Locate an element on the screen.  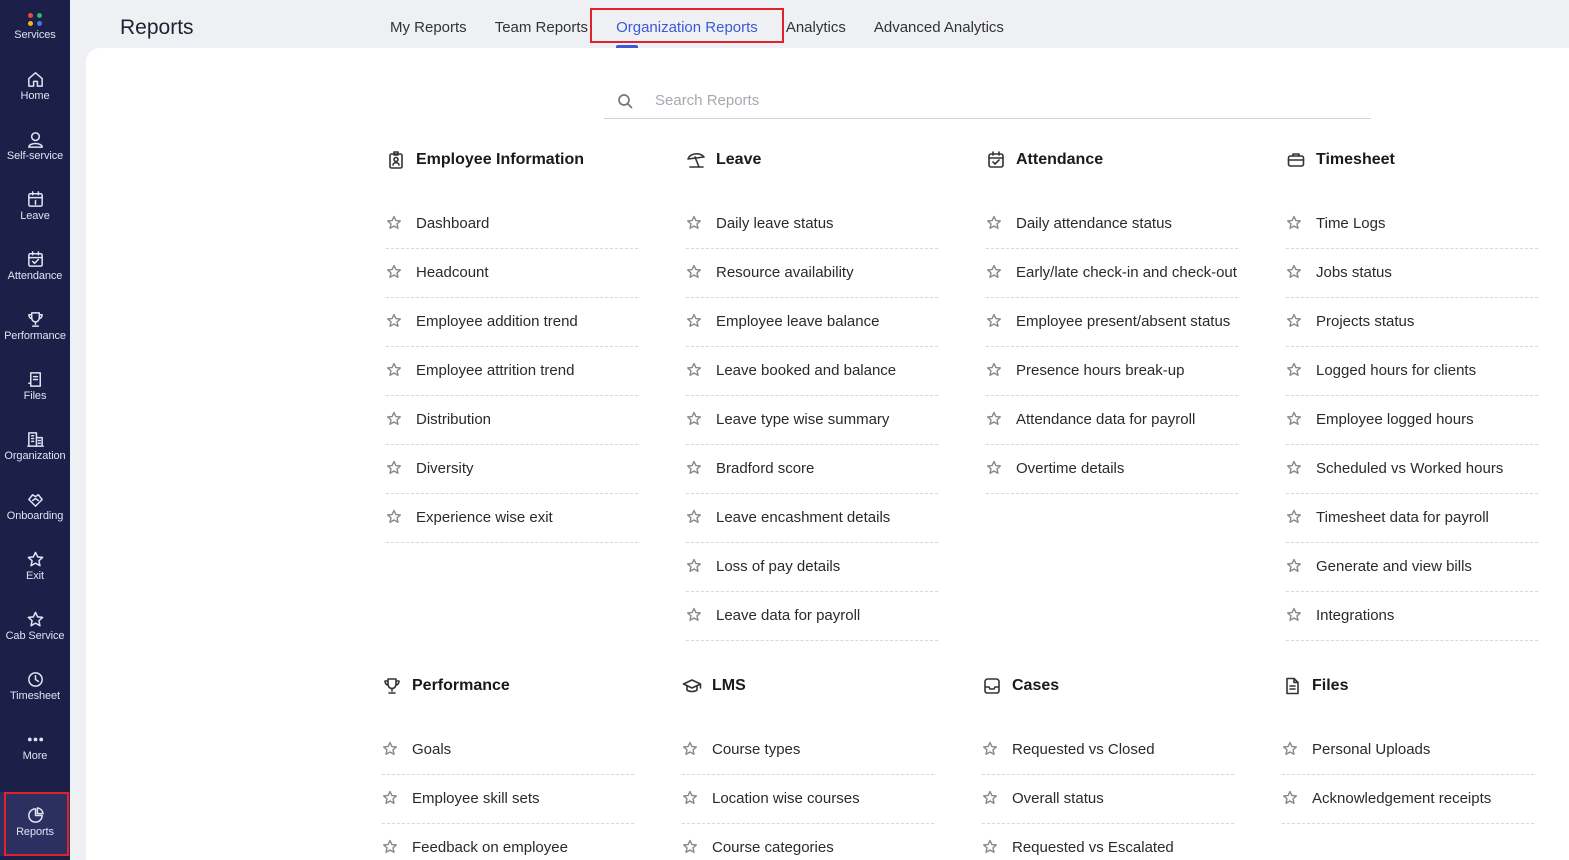
report-item: Acknowledgement receipts is located at coordinates (1408, 799).